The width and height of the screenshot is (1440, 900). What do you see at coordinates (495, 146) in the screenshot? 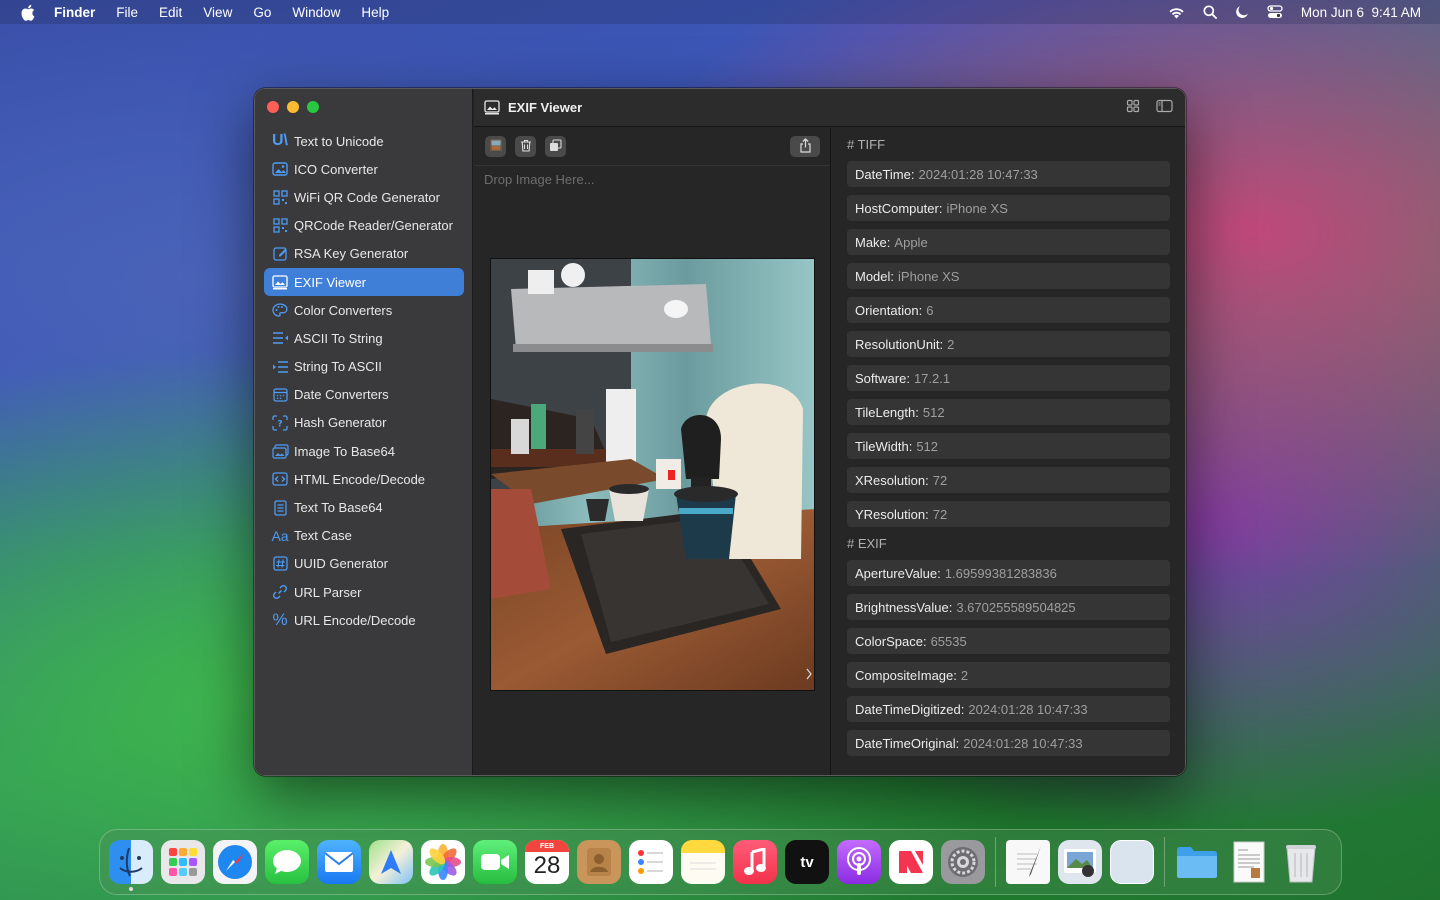
I see `open-image-button` at bounding box center [495, 146].